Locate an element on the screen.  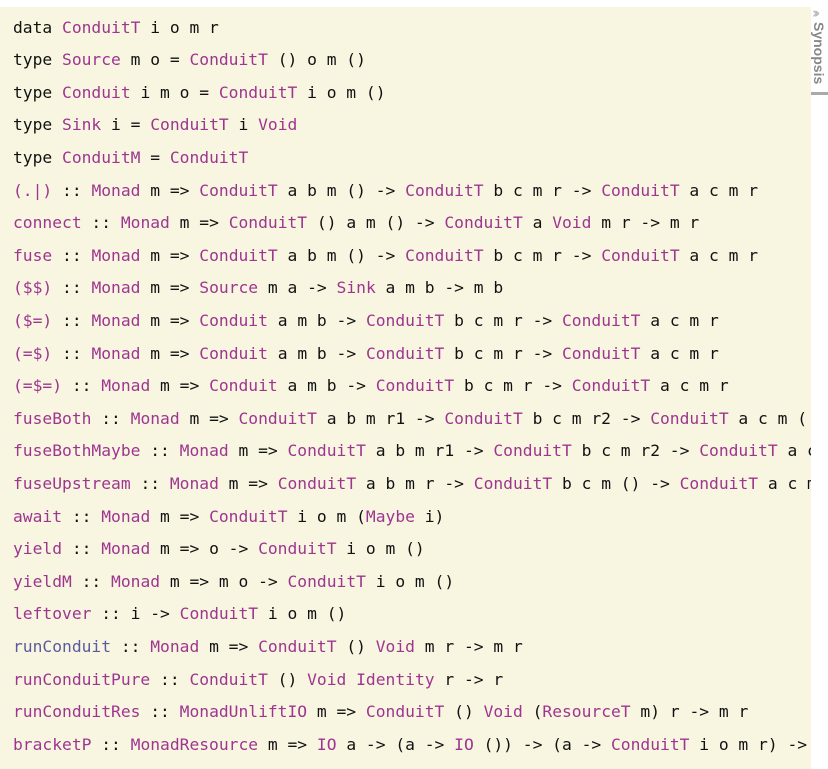
function-link: (.|) is located at coordinates (32, 190).